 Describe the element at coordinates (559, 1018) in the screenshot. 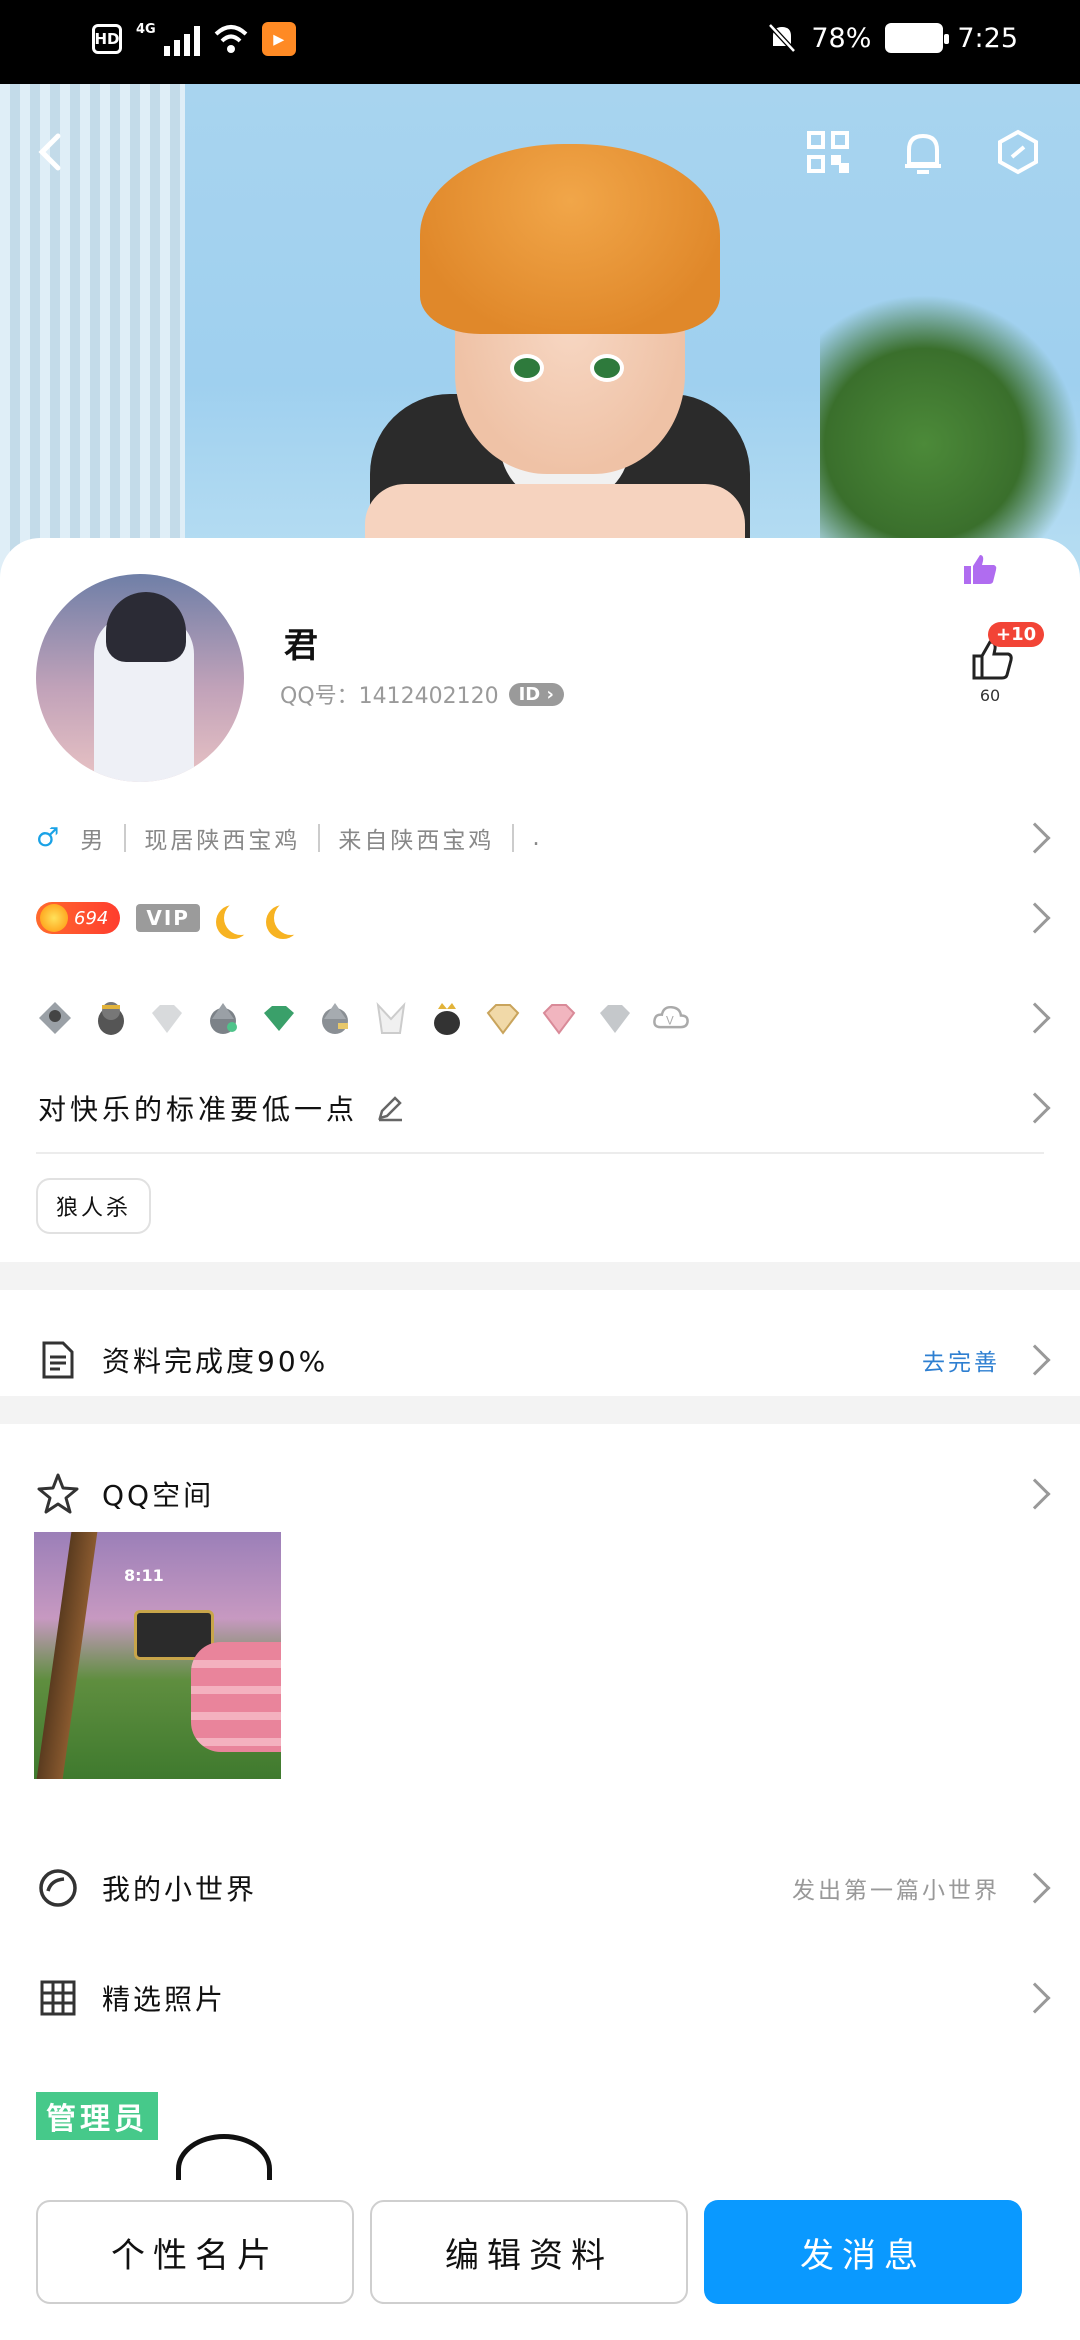

I see `pink-diamond-icon` at that location.